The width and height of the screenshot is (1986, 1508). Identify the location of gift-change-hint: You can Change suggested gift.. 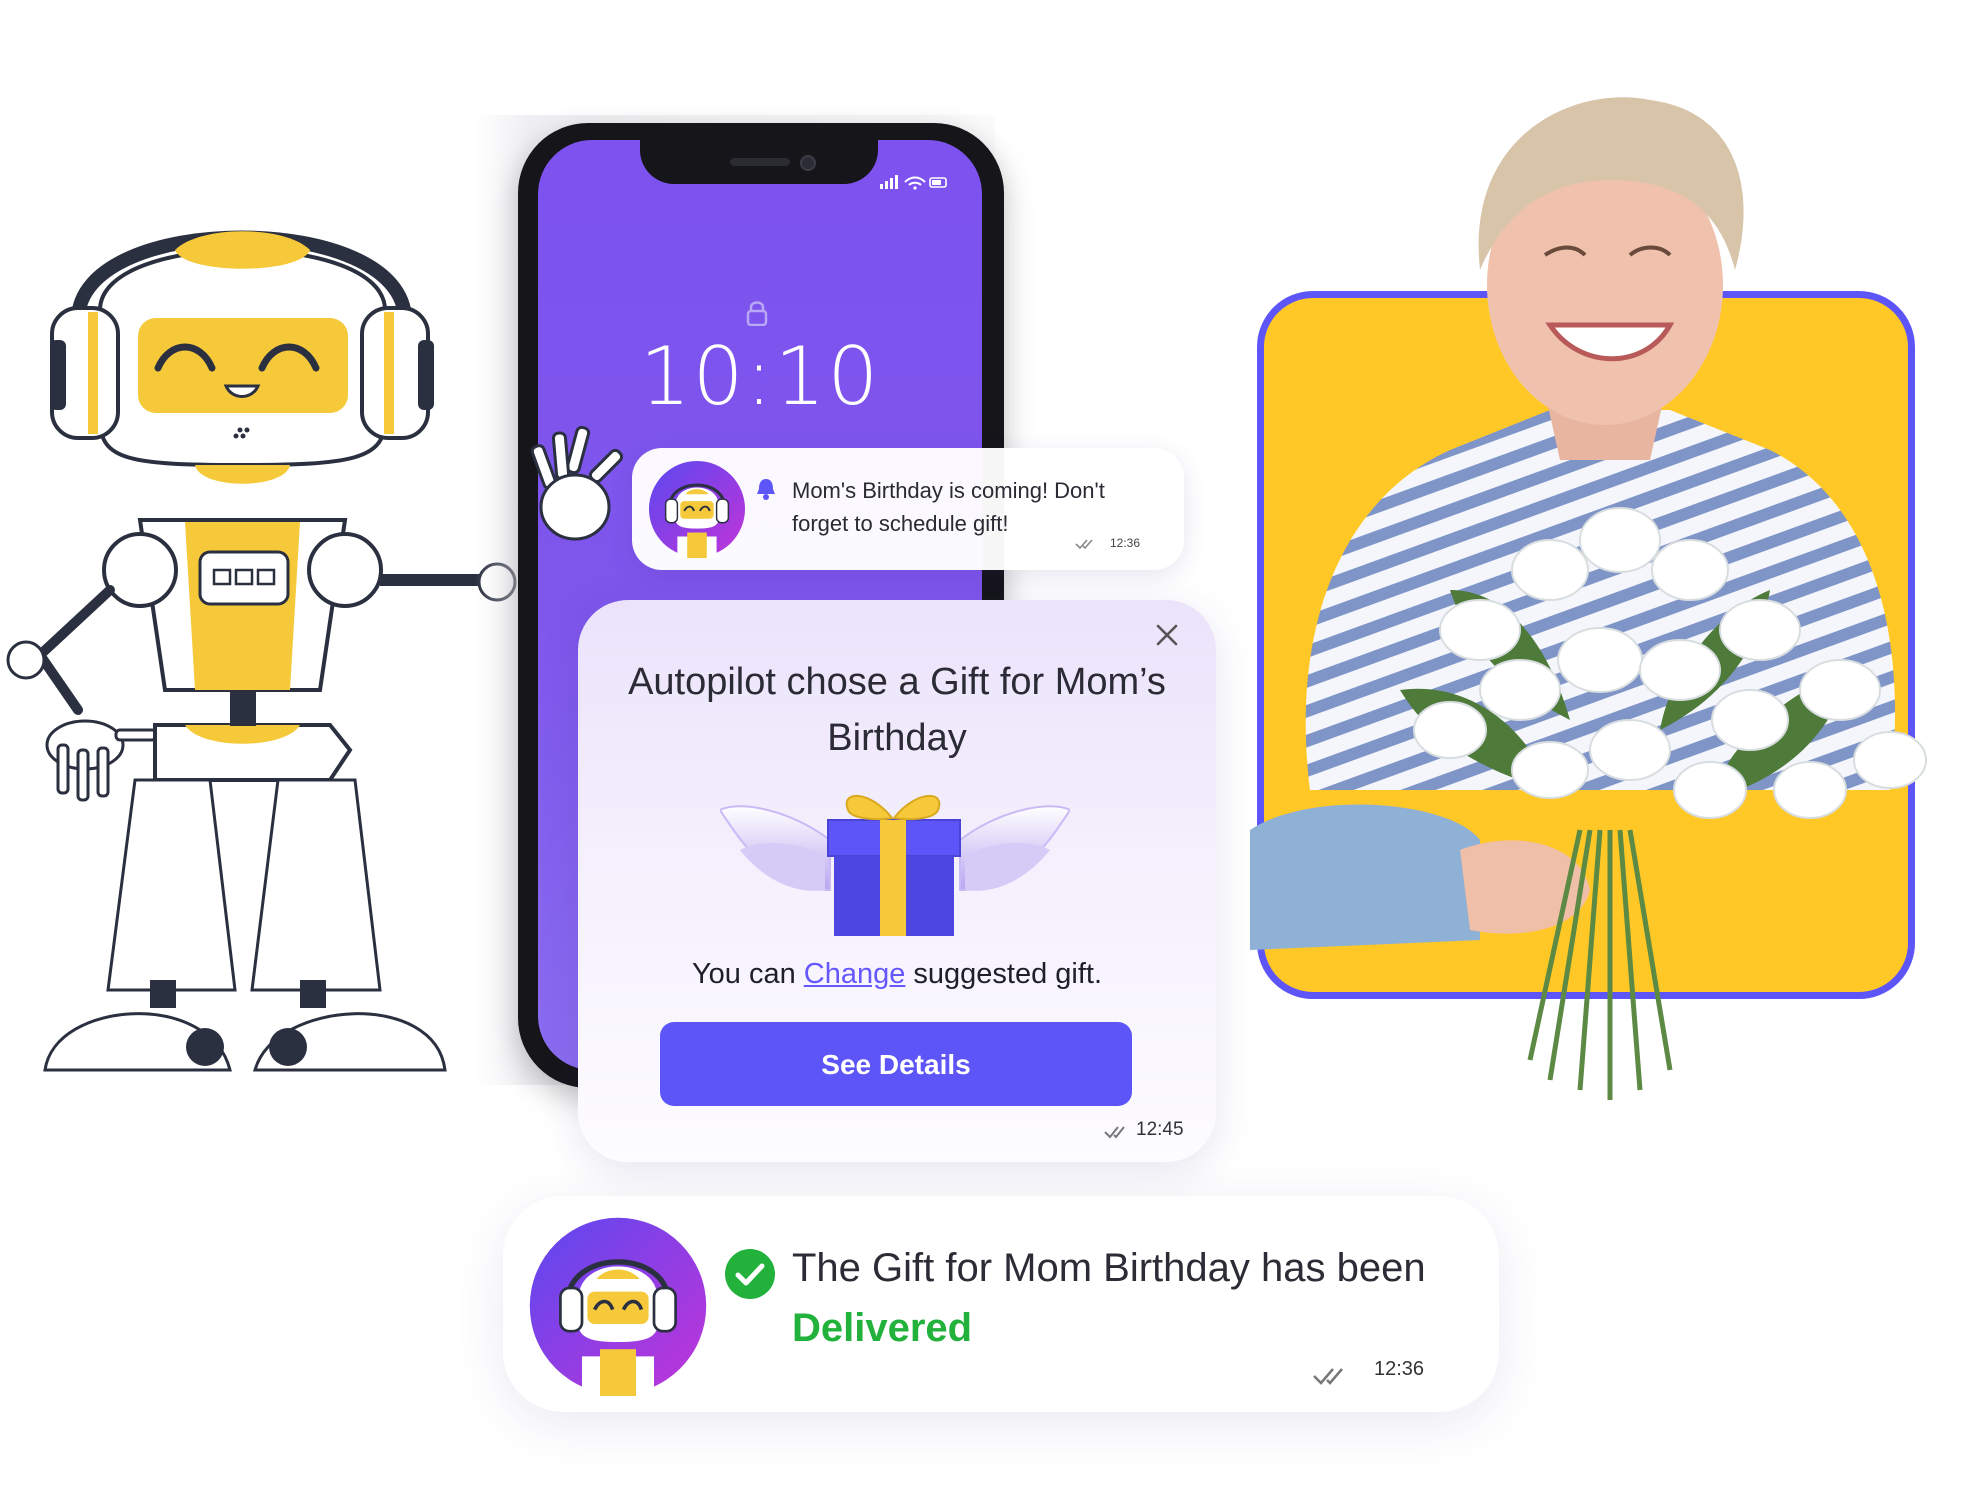
(897, 974).